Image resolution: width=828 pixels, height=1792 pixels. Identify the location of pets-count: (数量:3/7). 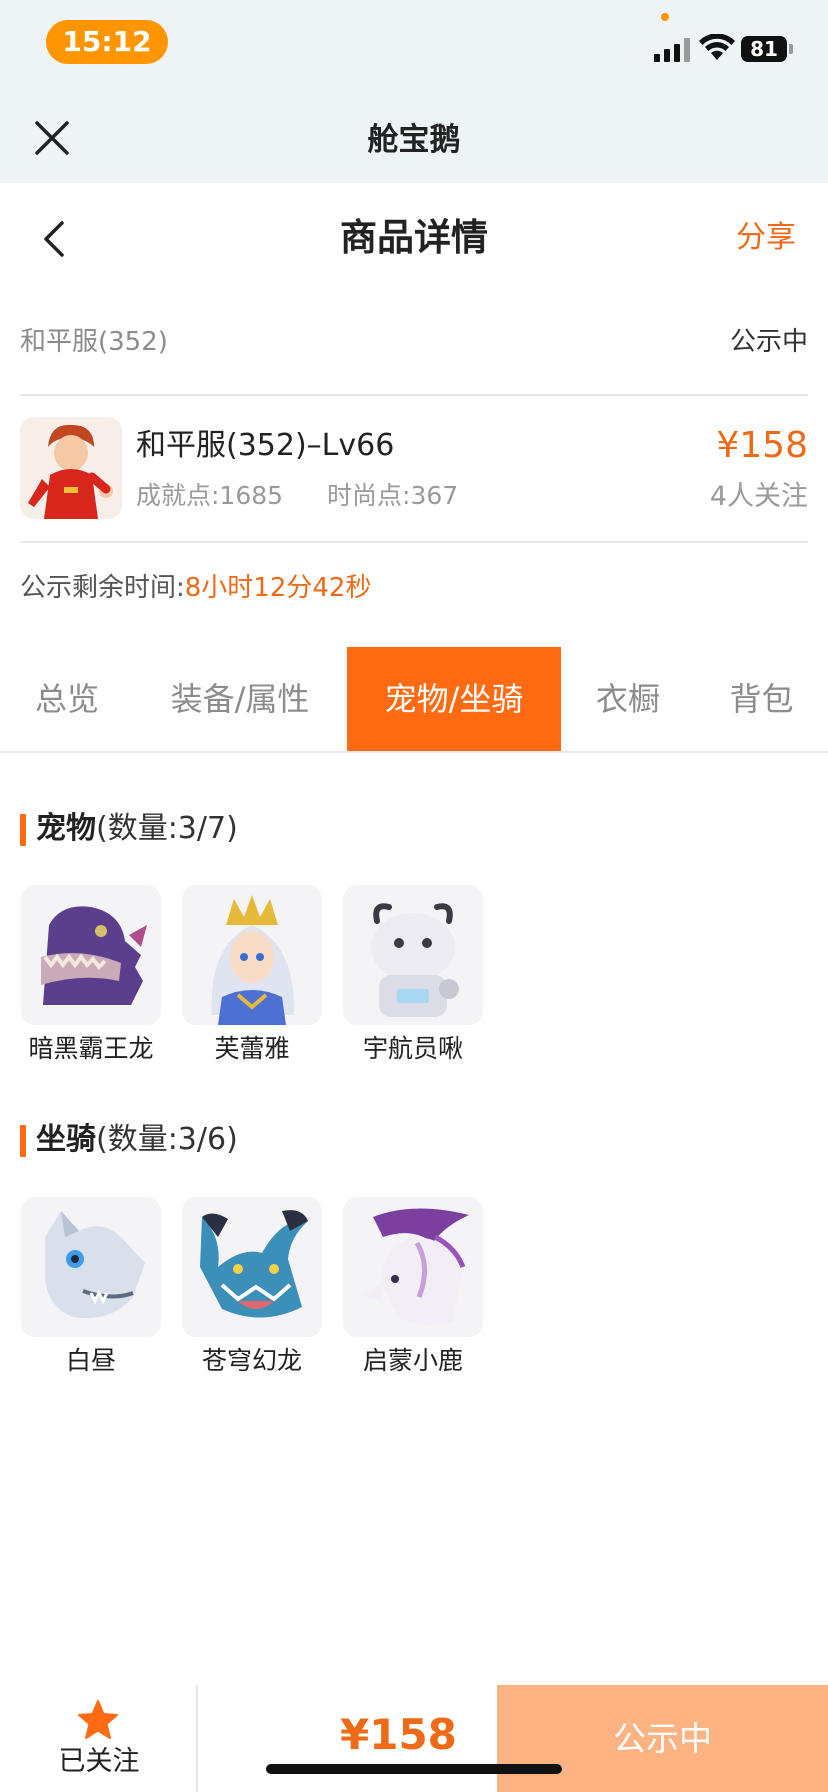
(167, 828).